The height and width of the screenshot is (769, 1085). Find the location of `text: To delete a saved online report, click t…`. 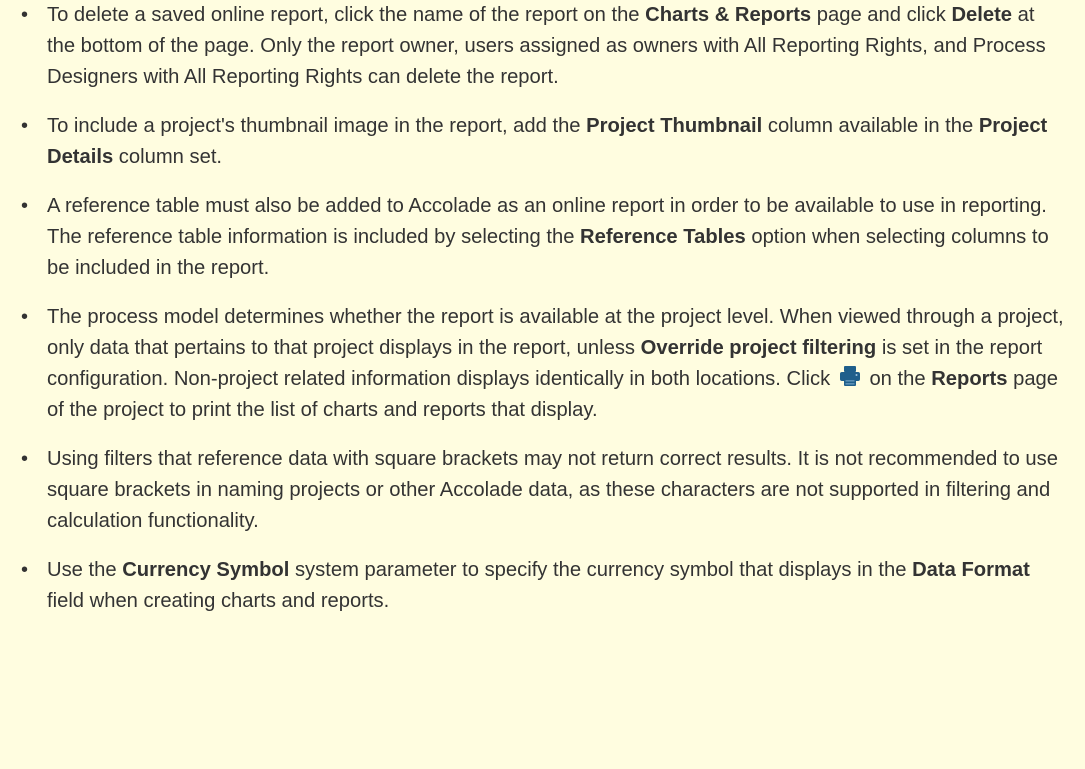

text: To delete a saved online report, click t… is located at coordinates (346, 15).